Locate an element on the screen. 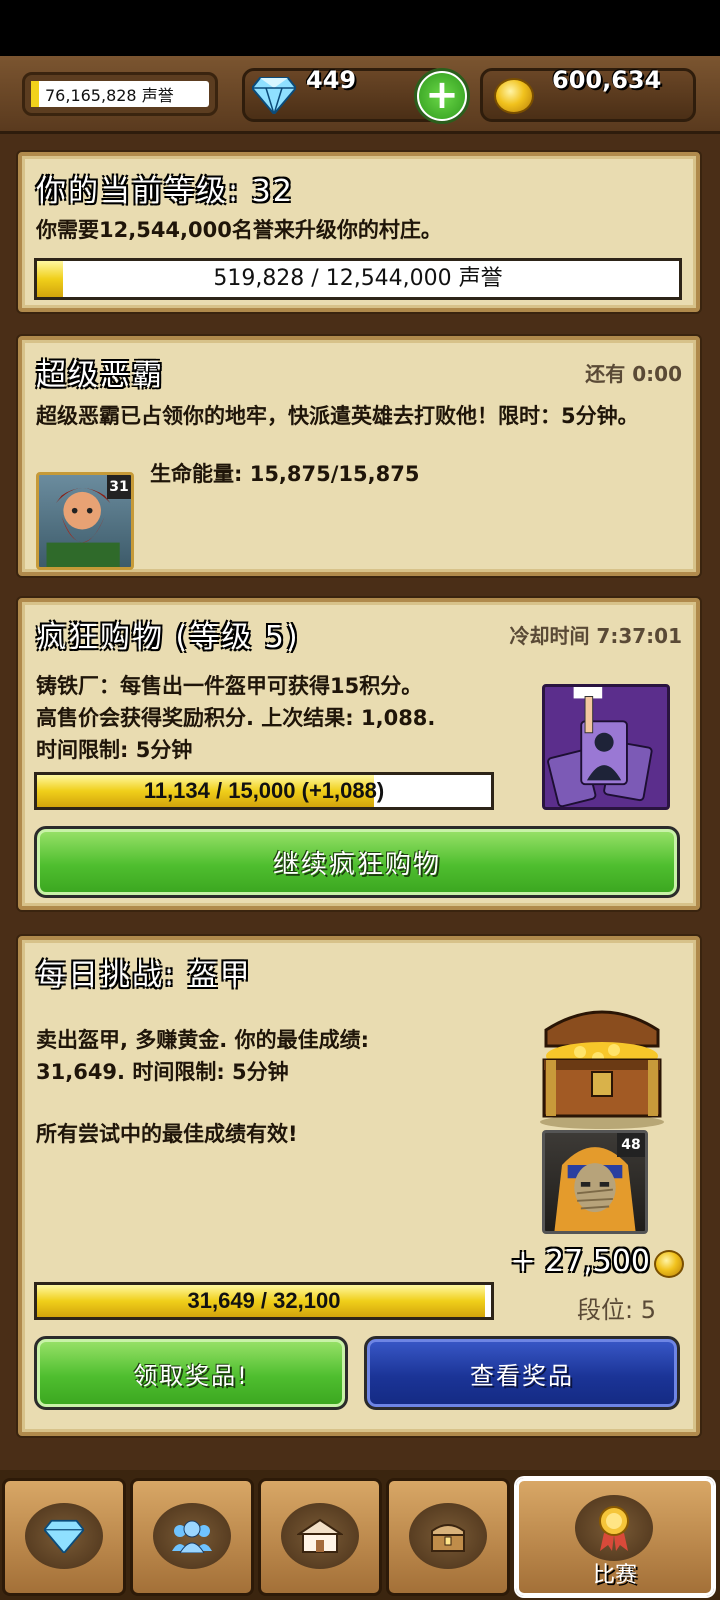 The width and height of the screenshot is (720, 1600). boss-description: 超级恶霸已占领你的地牢，快派遣英雄去打败他！限时：5分钟。 is located at coordinates (337, 416).